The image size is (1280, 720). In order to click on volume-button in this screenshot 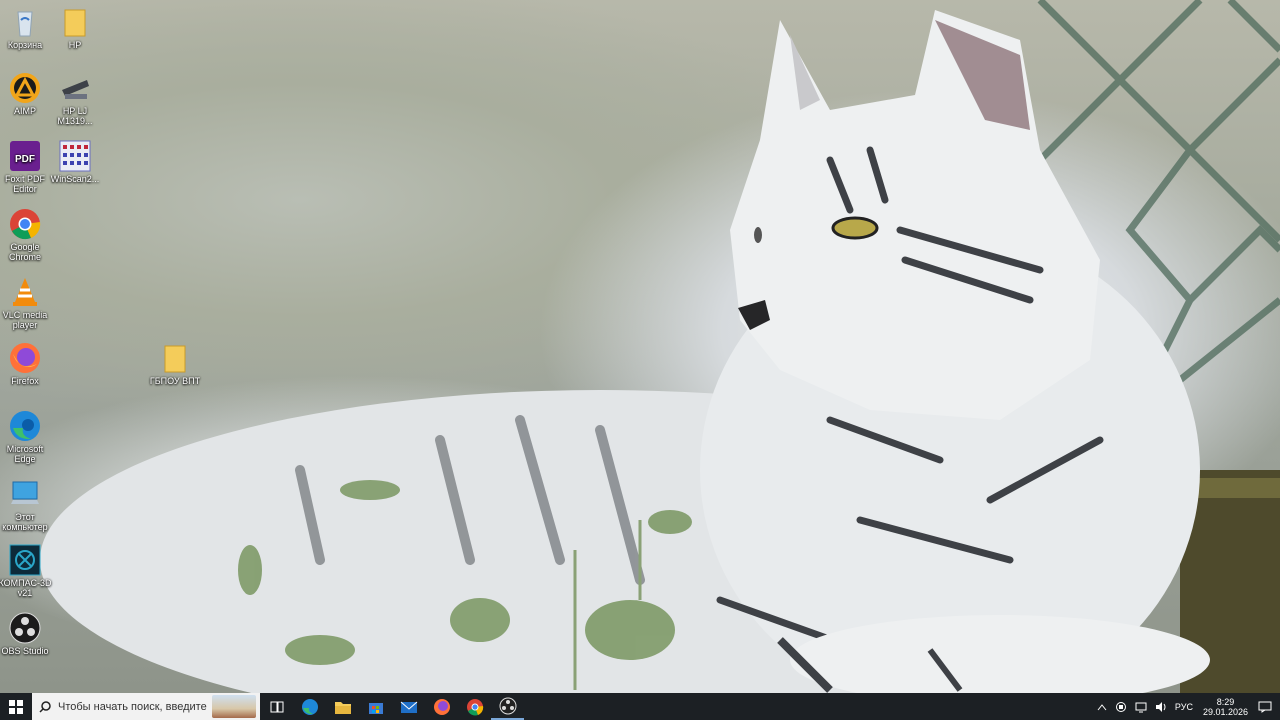, I will do `click(1161, 707)`.